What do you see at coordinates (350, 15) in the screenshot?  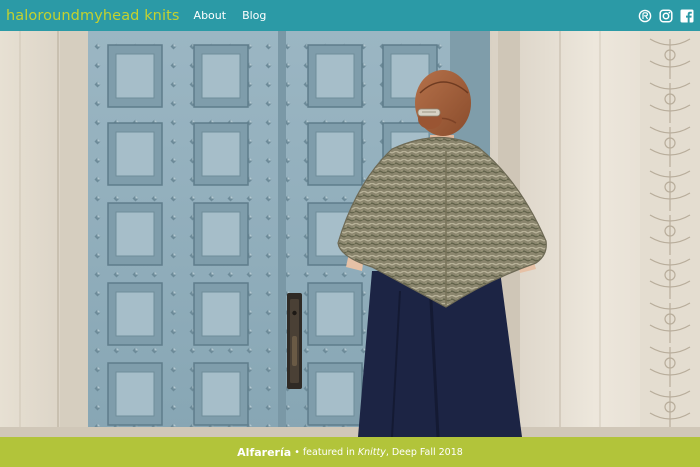 I see `site-header: haloroundmyhead knits About Blog` at bounding box center [350, 15].